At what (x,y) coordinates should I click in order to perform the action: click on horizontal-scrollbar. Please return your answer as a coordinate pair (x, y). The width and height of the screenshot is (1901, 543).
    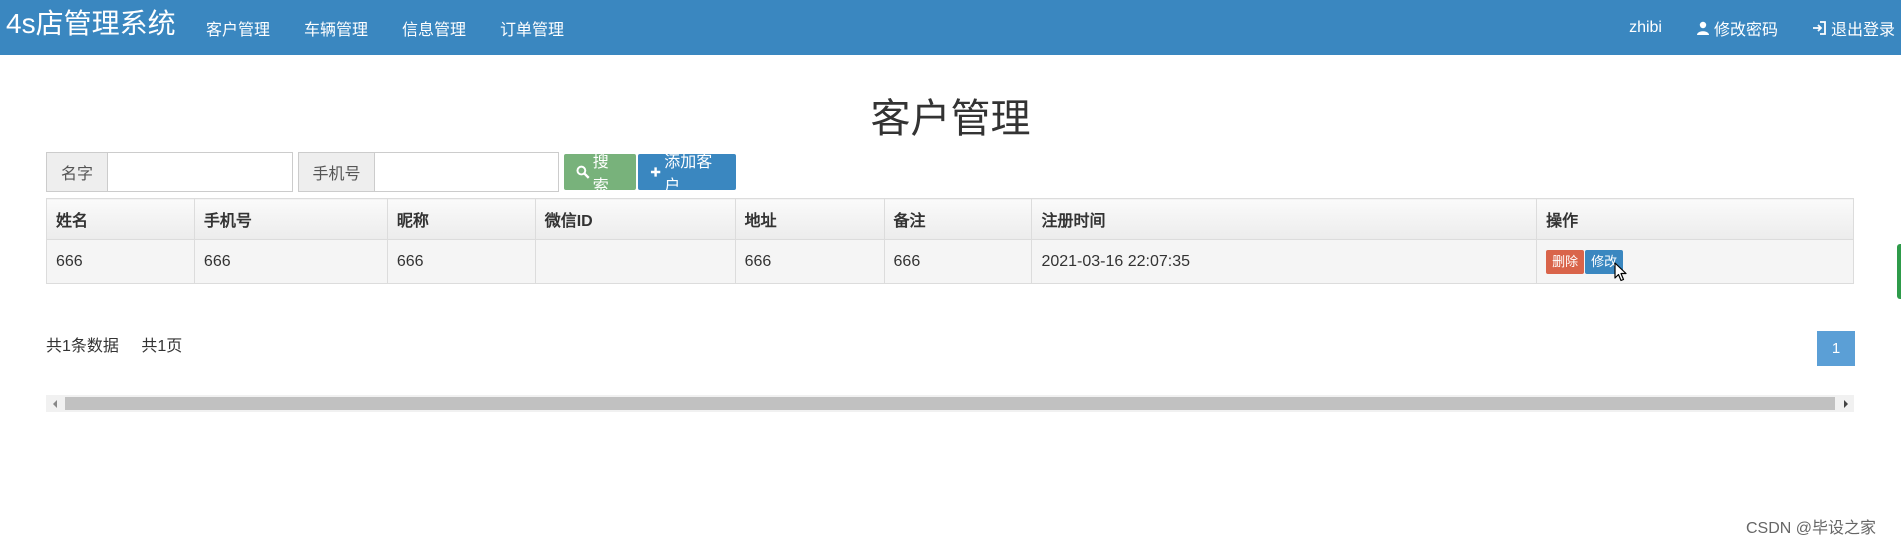
    Looking at the image, I should click on (950, 403).